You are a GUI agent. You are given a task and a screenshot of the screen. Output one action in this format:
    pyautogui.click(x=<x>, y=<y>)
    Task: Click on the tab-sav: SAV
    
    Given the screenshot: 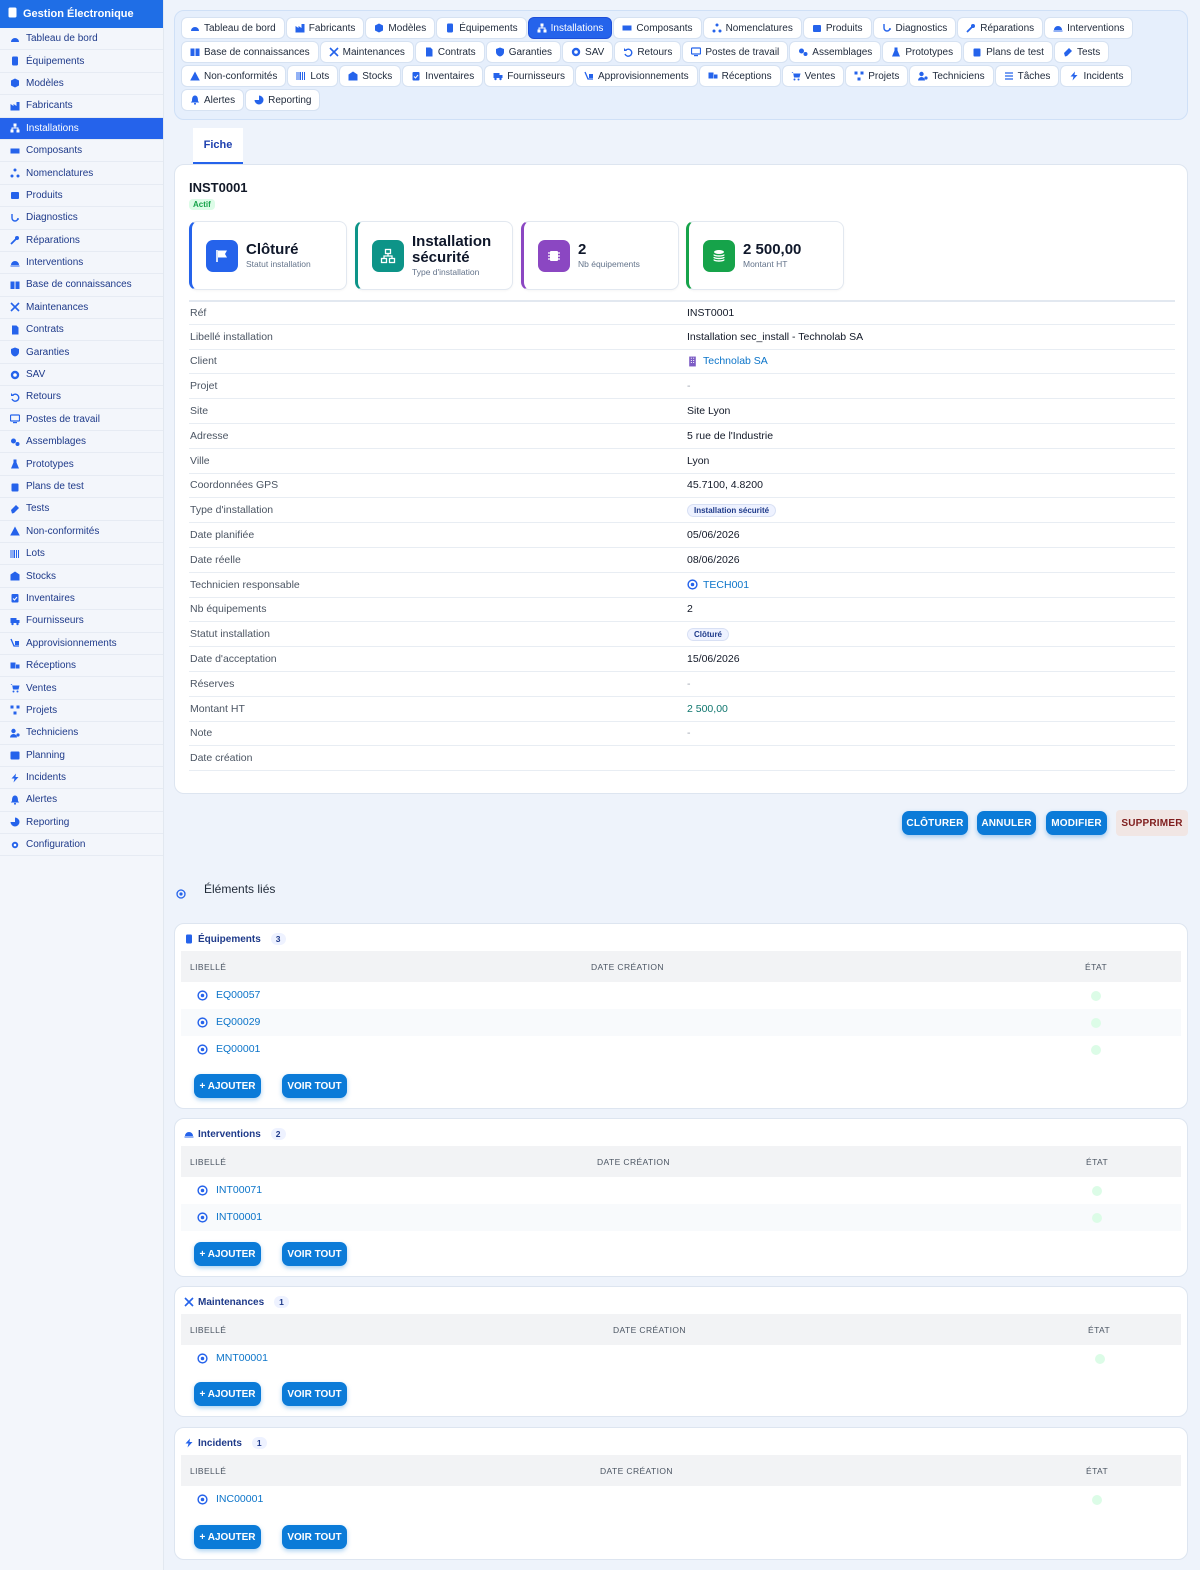 What is the action you would take?
    pyautogui.click(x=588, y=52)
    